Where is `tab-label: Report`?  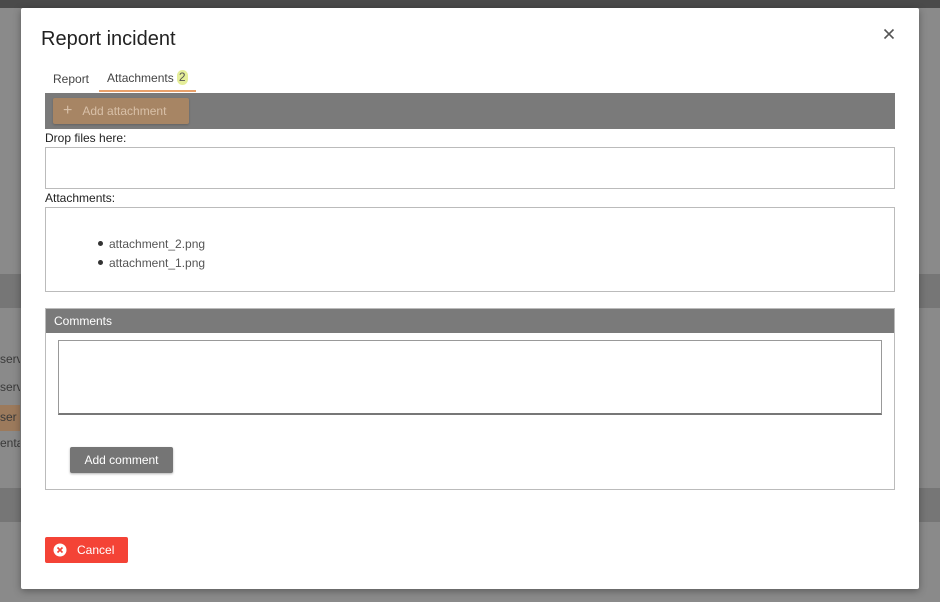 tab-label: Report is located at coordinates (71, 78).